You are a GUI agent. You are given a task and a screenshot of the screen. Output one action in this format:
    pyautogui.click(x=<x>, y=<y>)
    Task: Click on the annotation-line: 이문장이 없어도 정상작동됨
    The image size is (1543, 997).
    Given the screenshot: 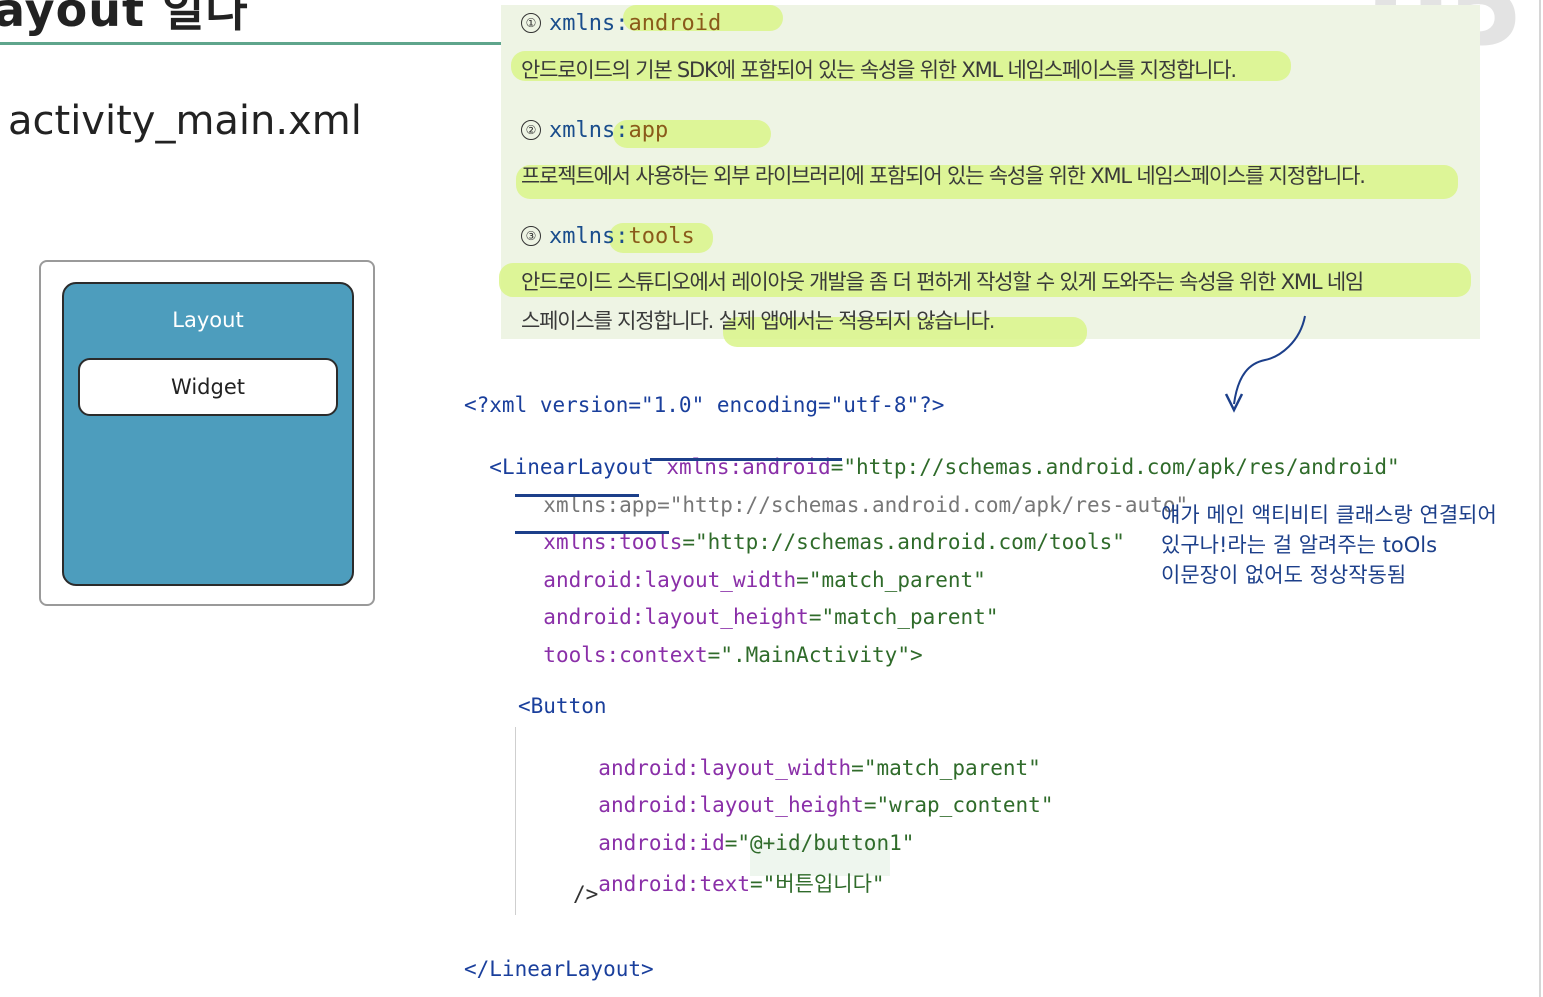 What is the action you would take?
    pyautogui.click(x=1284, y=575)
    